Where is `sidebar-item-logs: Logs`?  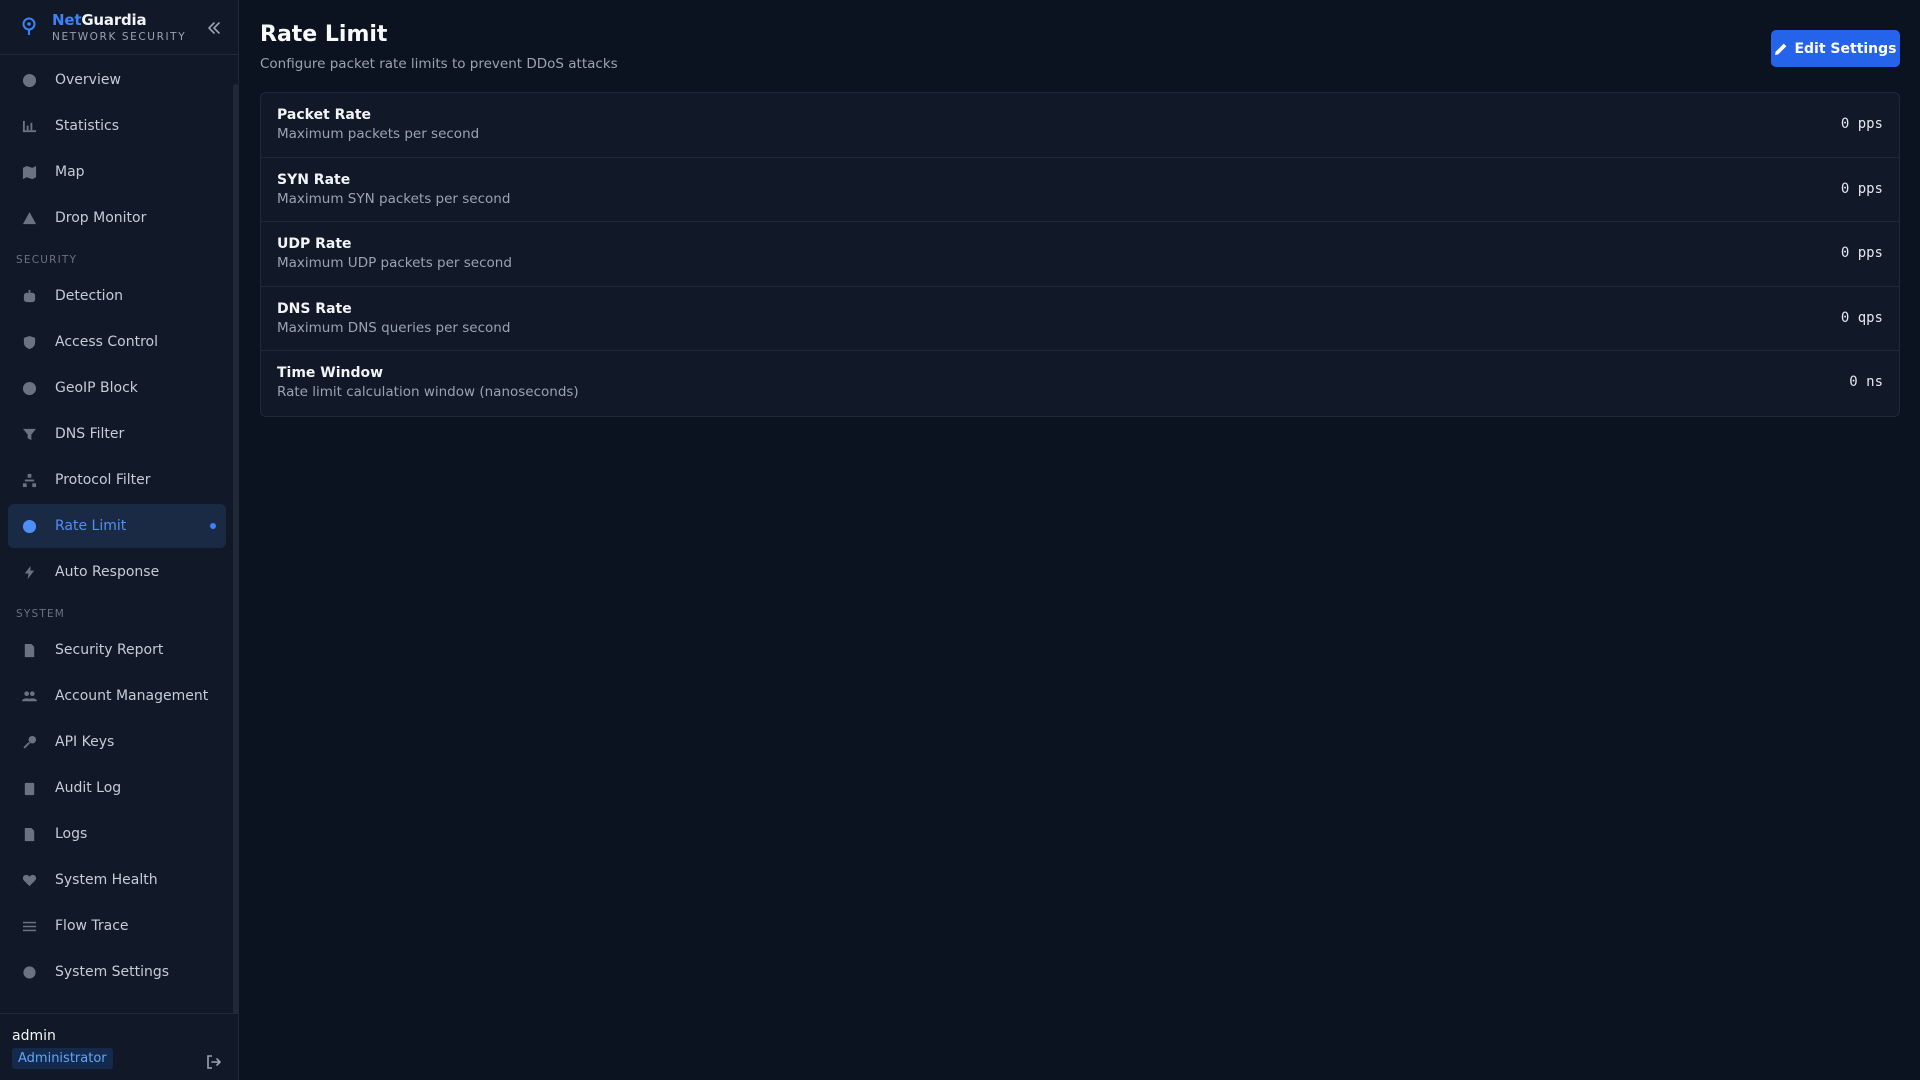 sidebar-item-logs: Logs is located at coordinates (117, 834).